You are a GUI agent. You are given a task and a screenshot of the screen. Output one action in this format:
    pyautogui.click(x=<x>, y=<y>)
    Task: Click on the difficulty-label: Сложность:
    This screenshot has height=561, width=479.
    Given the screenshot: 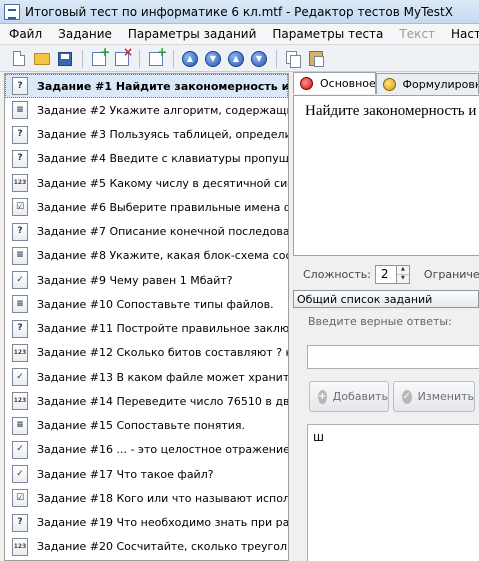 What is the action you would take?
    pyautogui.click(x=337, y=274)
    